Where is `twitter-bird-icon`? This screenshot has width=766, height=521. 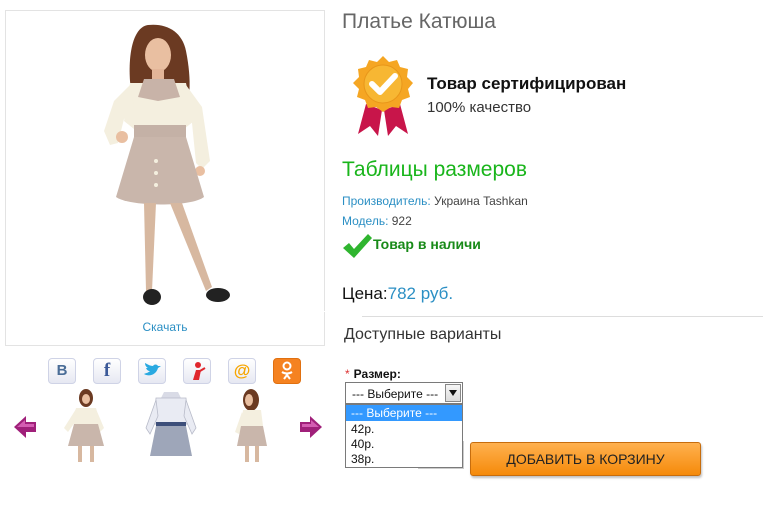 twitter-bird-icon is located at coordinates (152, 369).